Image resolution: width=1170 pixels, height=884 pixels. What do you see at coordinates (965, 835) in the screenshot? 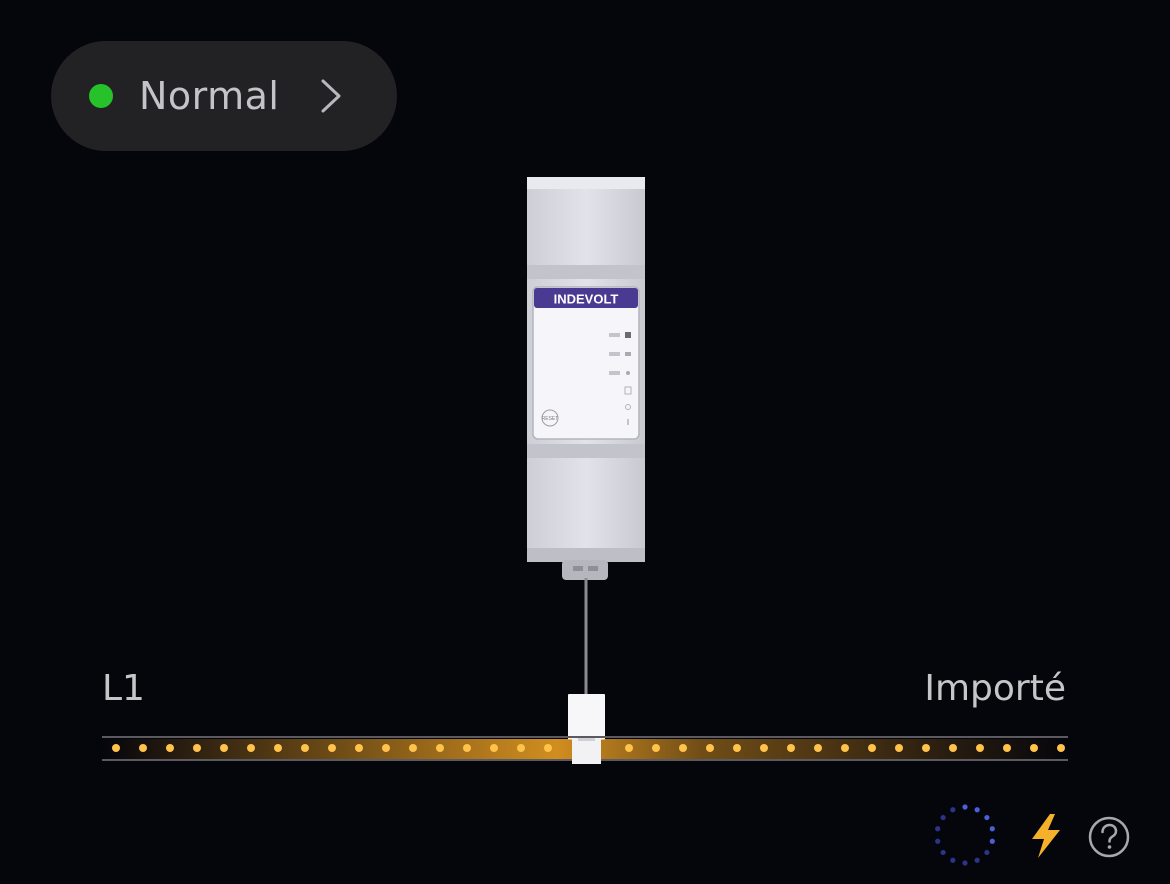
I see `loading-icon` at bounding box center [965, 835].